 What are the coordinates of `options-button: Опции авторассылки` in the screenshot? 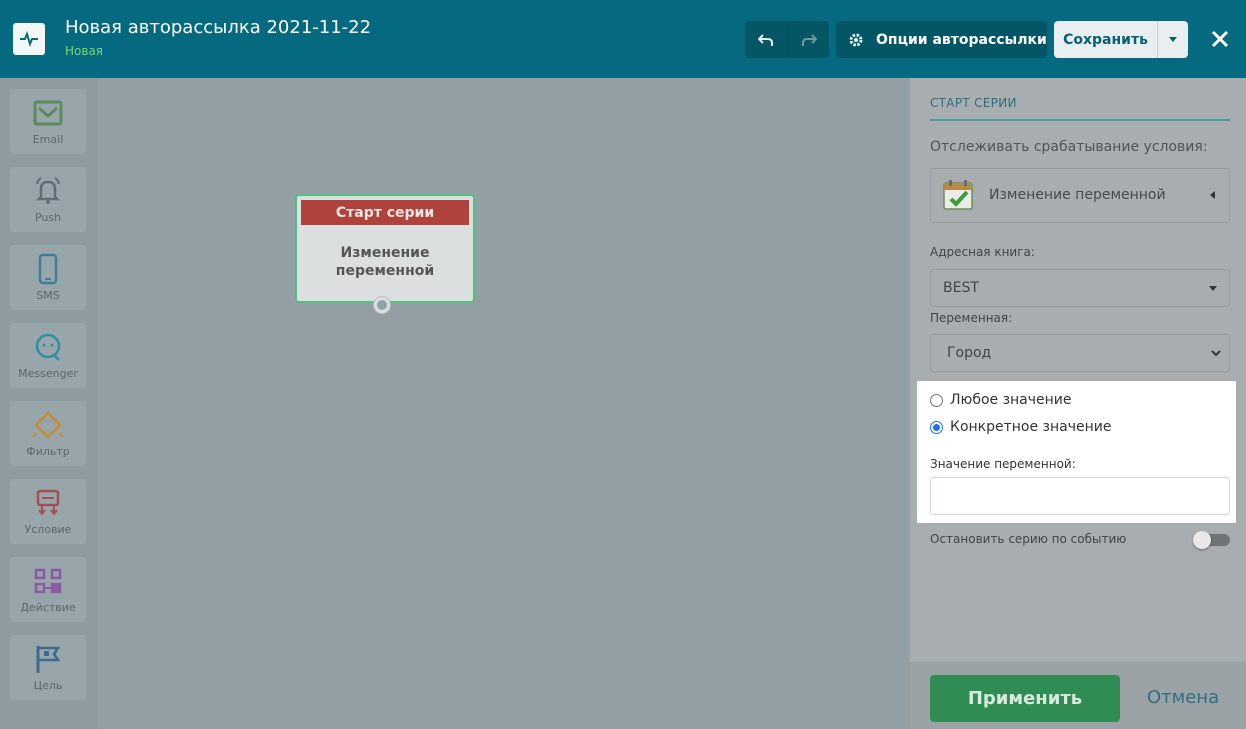 It's located at (941, 39).